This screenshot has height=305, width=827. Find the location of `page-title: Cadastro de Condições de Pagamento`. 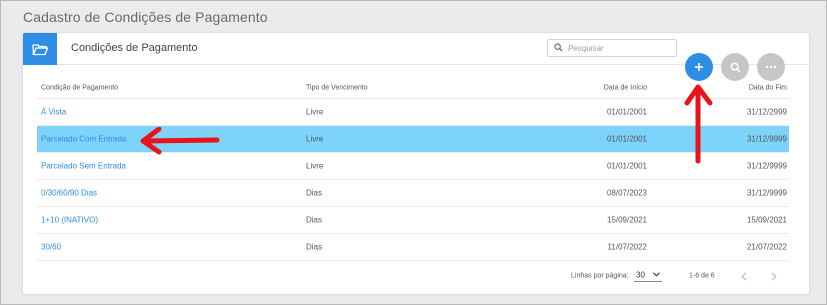

page-title: Cadastro de Condições de Pagamento is located at coordinates (145, 17).